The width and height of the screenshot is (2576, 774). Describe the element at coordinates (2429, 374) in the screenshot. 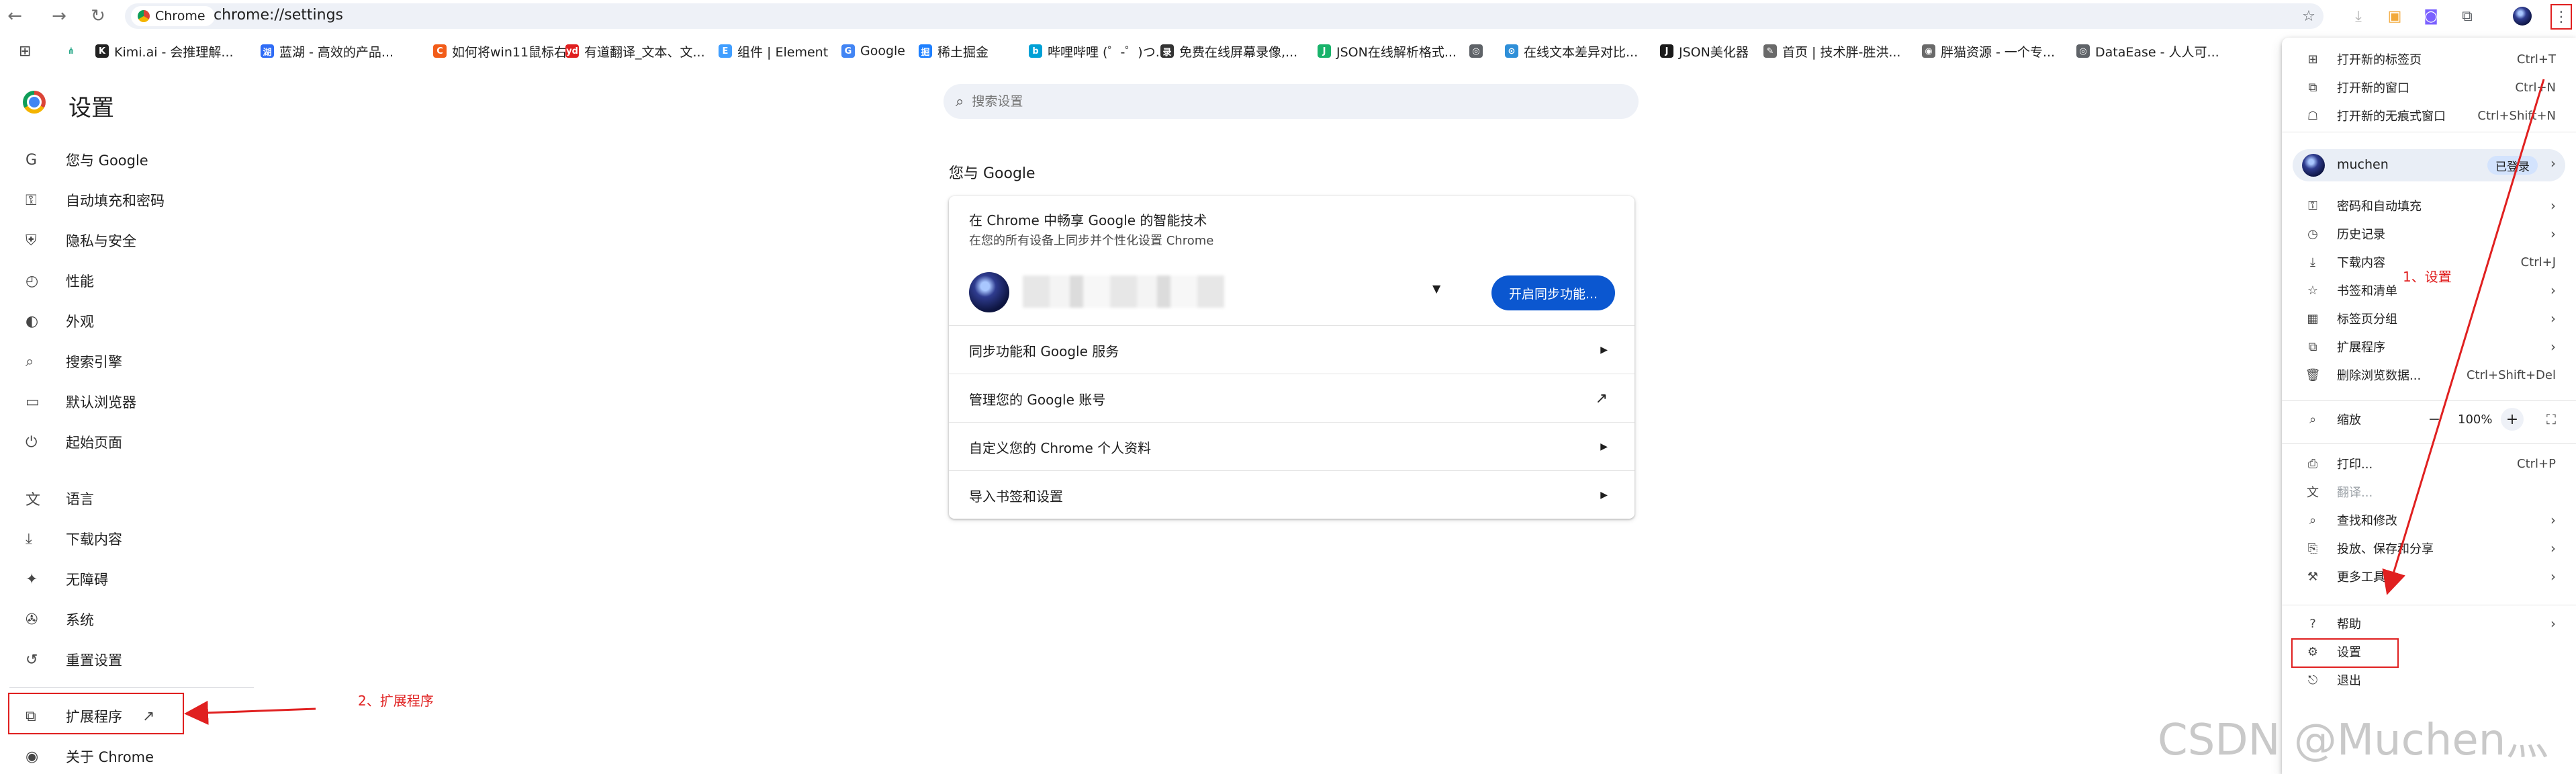

I see `menu-item: 🗑 删除浏览数据... Ctrl+Shift+Del` at that location.